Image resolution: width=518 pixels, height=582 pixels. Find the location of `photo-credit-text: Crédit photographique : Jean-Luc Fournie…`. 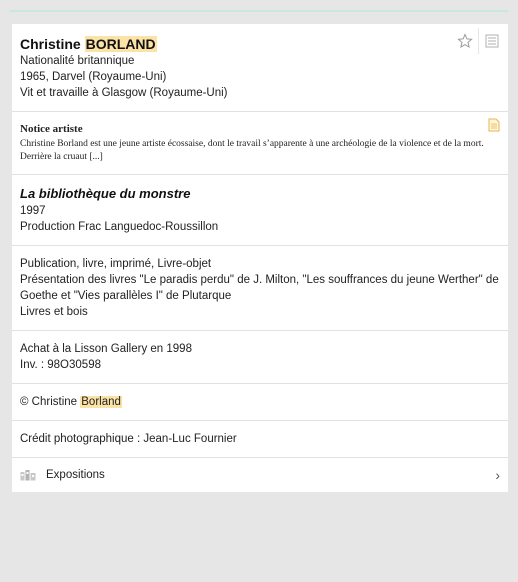

photo-credit-text: Crédit photographique : Jean-Luc Fournie… is located at coordinates (128, 439).